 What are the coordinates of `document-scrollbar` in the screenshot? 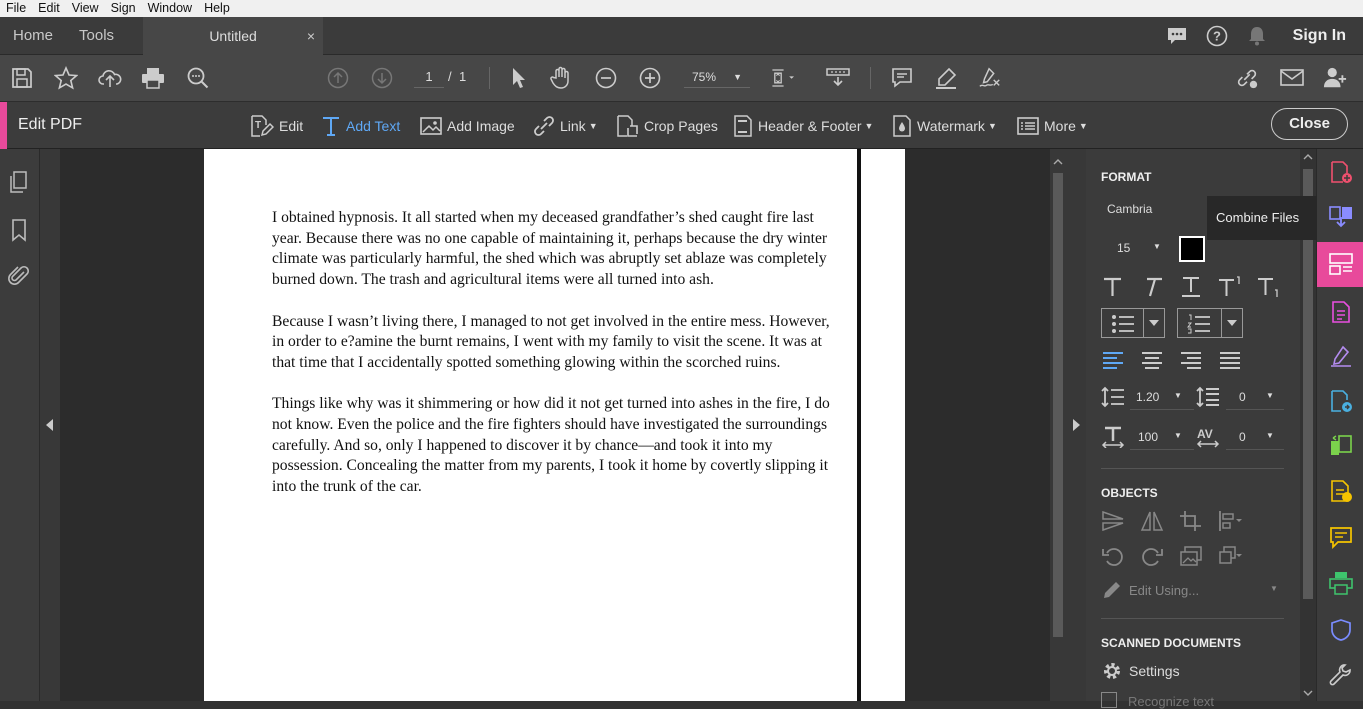 It's located at (1058, 425).